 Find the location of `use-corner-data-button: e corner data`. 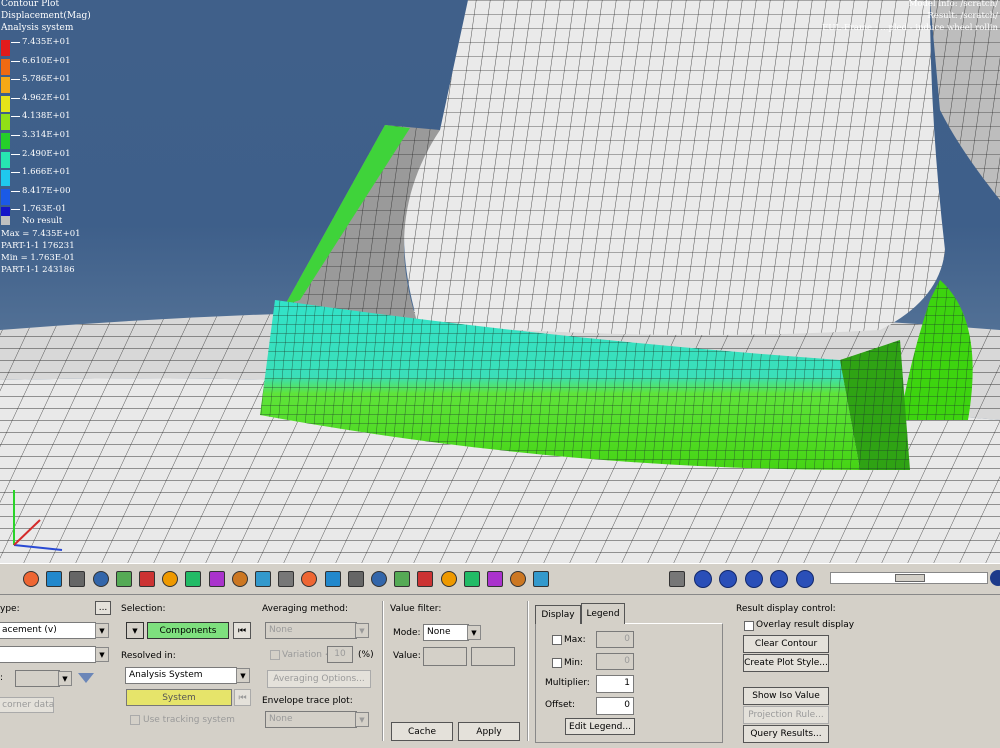

use-corner-data-button: e corner data is located at coordinates (27, 705).